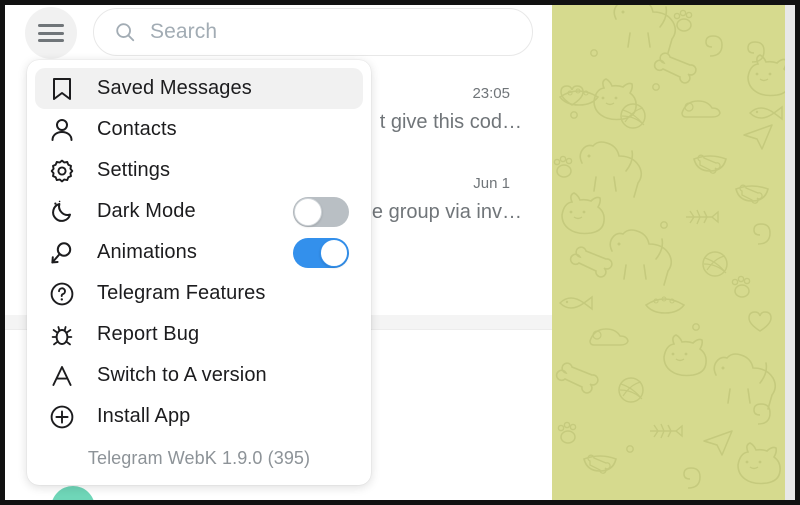  Describe the element at coordinates (174, 88) in the screenshot. I see `menu-item-label: Saved Messages` at that location.